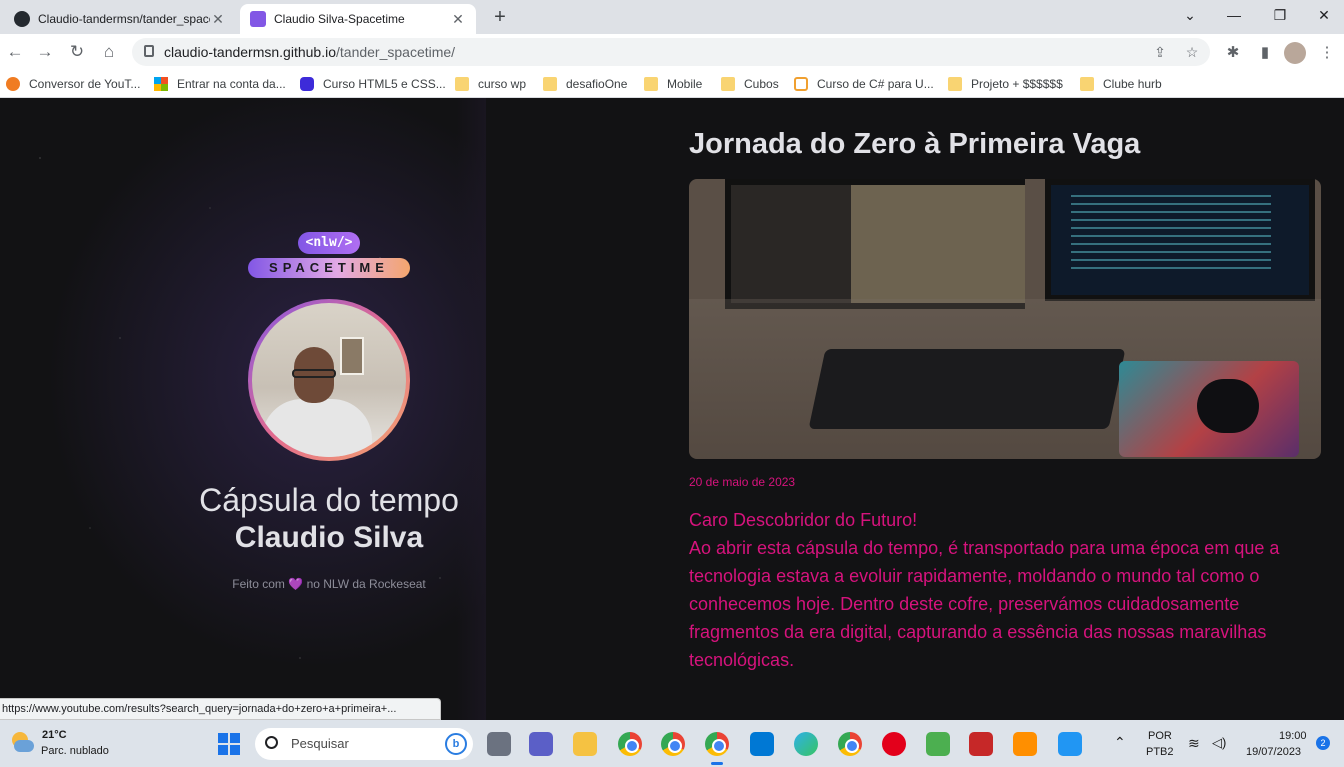  I want to click on memory-title: Jornada do Zero à Primeira Vaga, so click(914, 144).